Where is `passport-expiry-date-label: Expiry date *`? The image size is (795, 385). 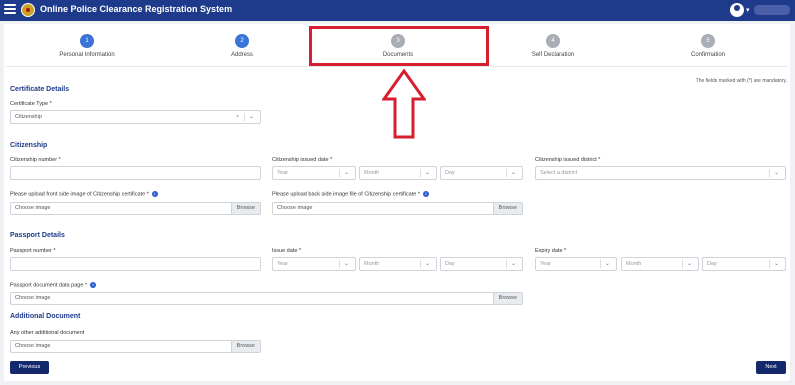
passport-expiry-date-label: Expiry date * is located at coordinates (551, 251).